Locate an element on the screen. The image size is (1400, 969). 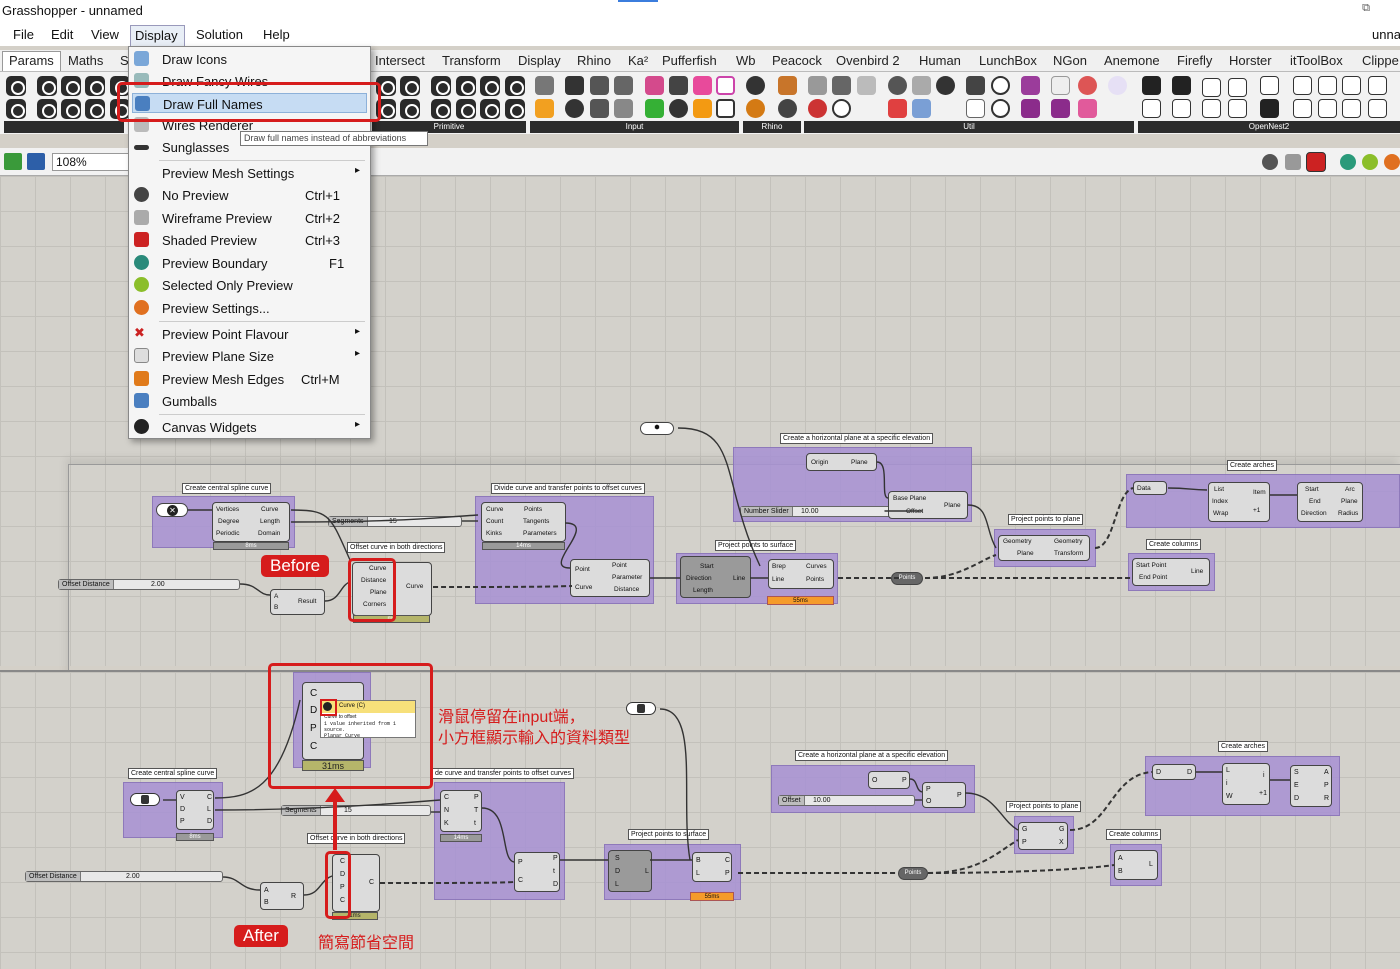
menu-item-label: Wireframe Preview is located at coordinates (217, 218).